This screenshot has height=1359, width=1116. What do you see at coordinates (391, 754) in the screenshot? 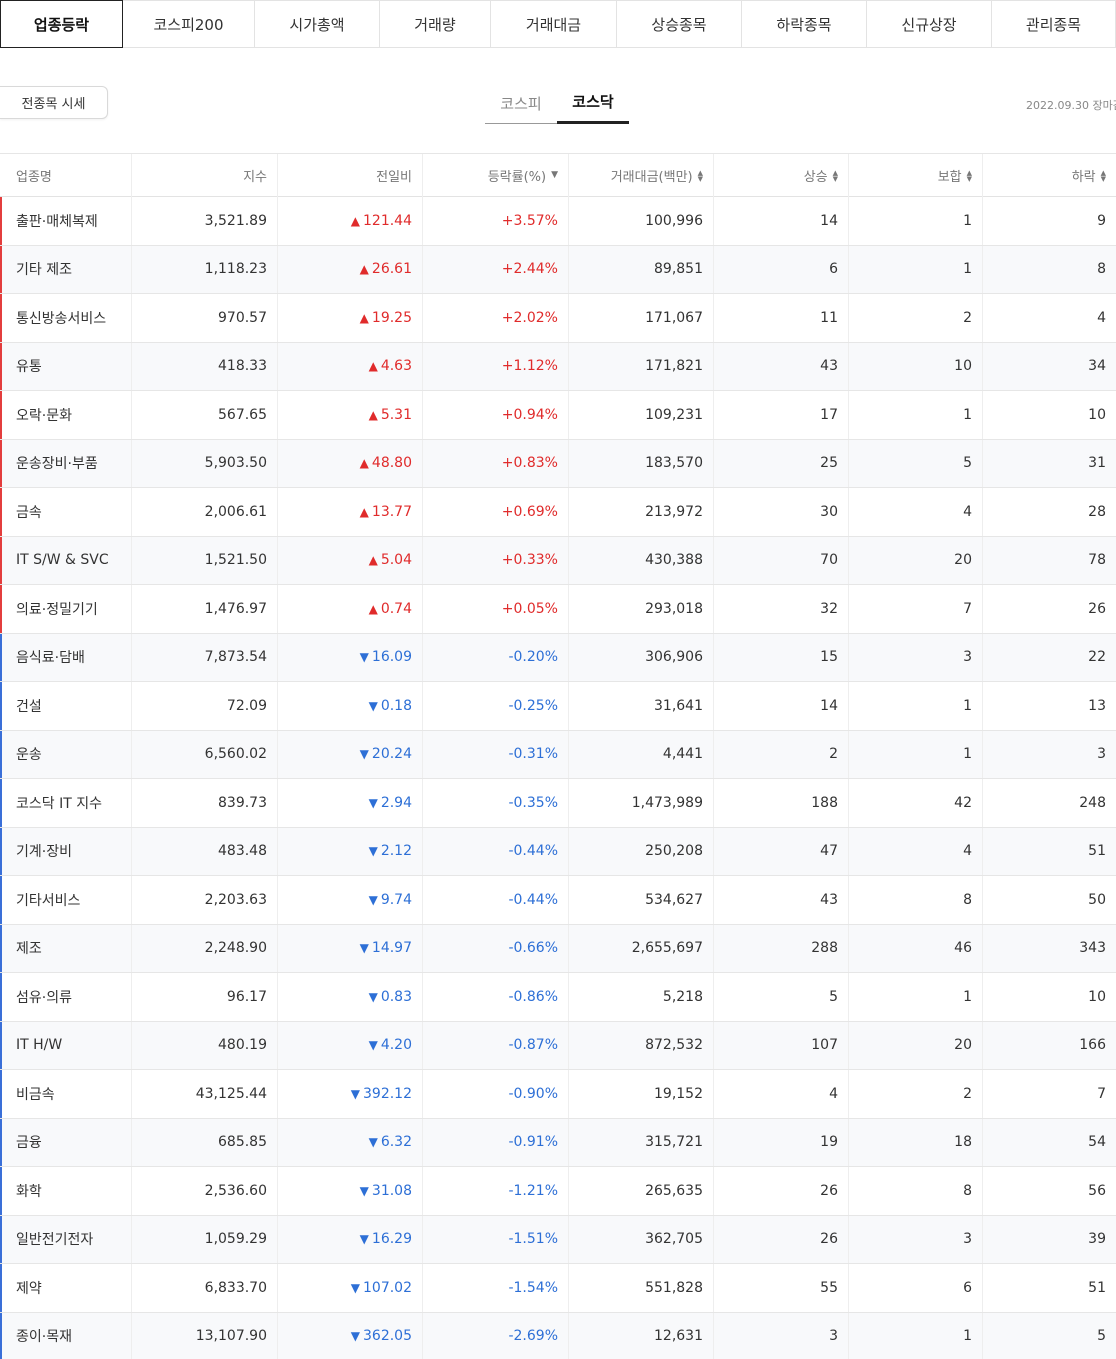
I see `change-amount: 20.24` at bounding box center [391, 754].